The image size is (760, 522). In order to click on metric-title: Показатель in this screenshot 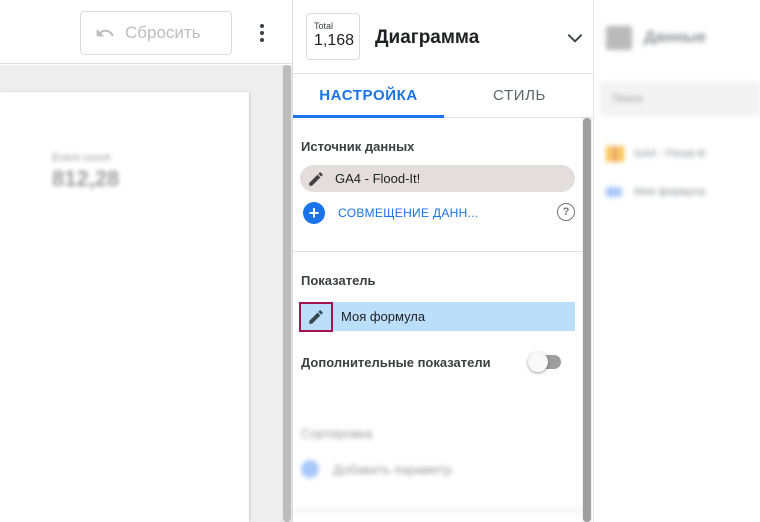, I will do `click(338, 280)`.